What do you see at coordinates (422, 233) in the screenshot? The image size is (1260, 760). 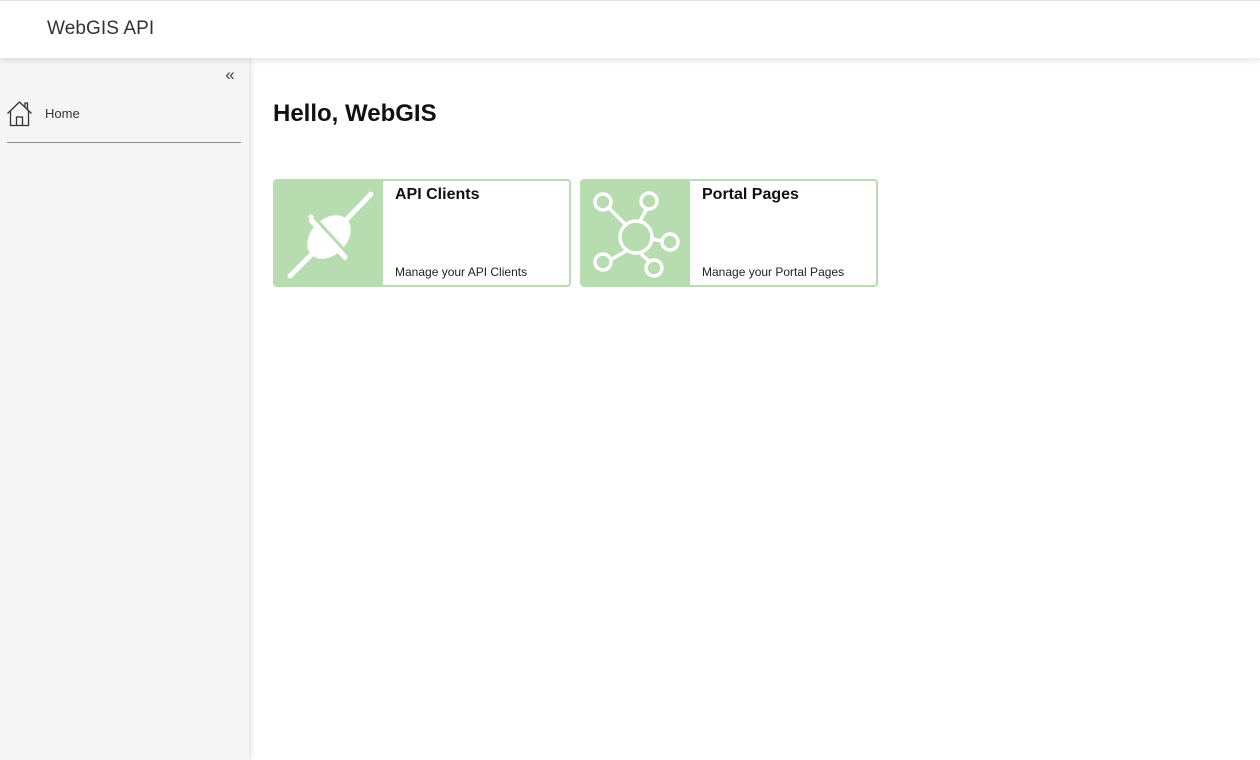 I see `api-clients-card: API Clients Manage your API Clients` at bounding box center [422, 233].